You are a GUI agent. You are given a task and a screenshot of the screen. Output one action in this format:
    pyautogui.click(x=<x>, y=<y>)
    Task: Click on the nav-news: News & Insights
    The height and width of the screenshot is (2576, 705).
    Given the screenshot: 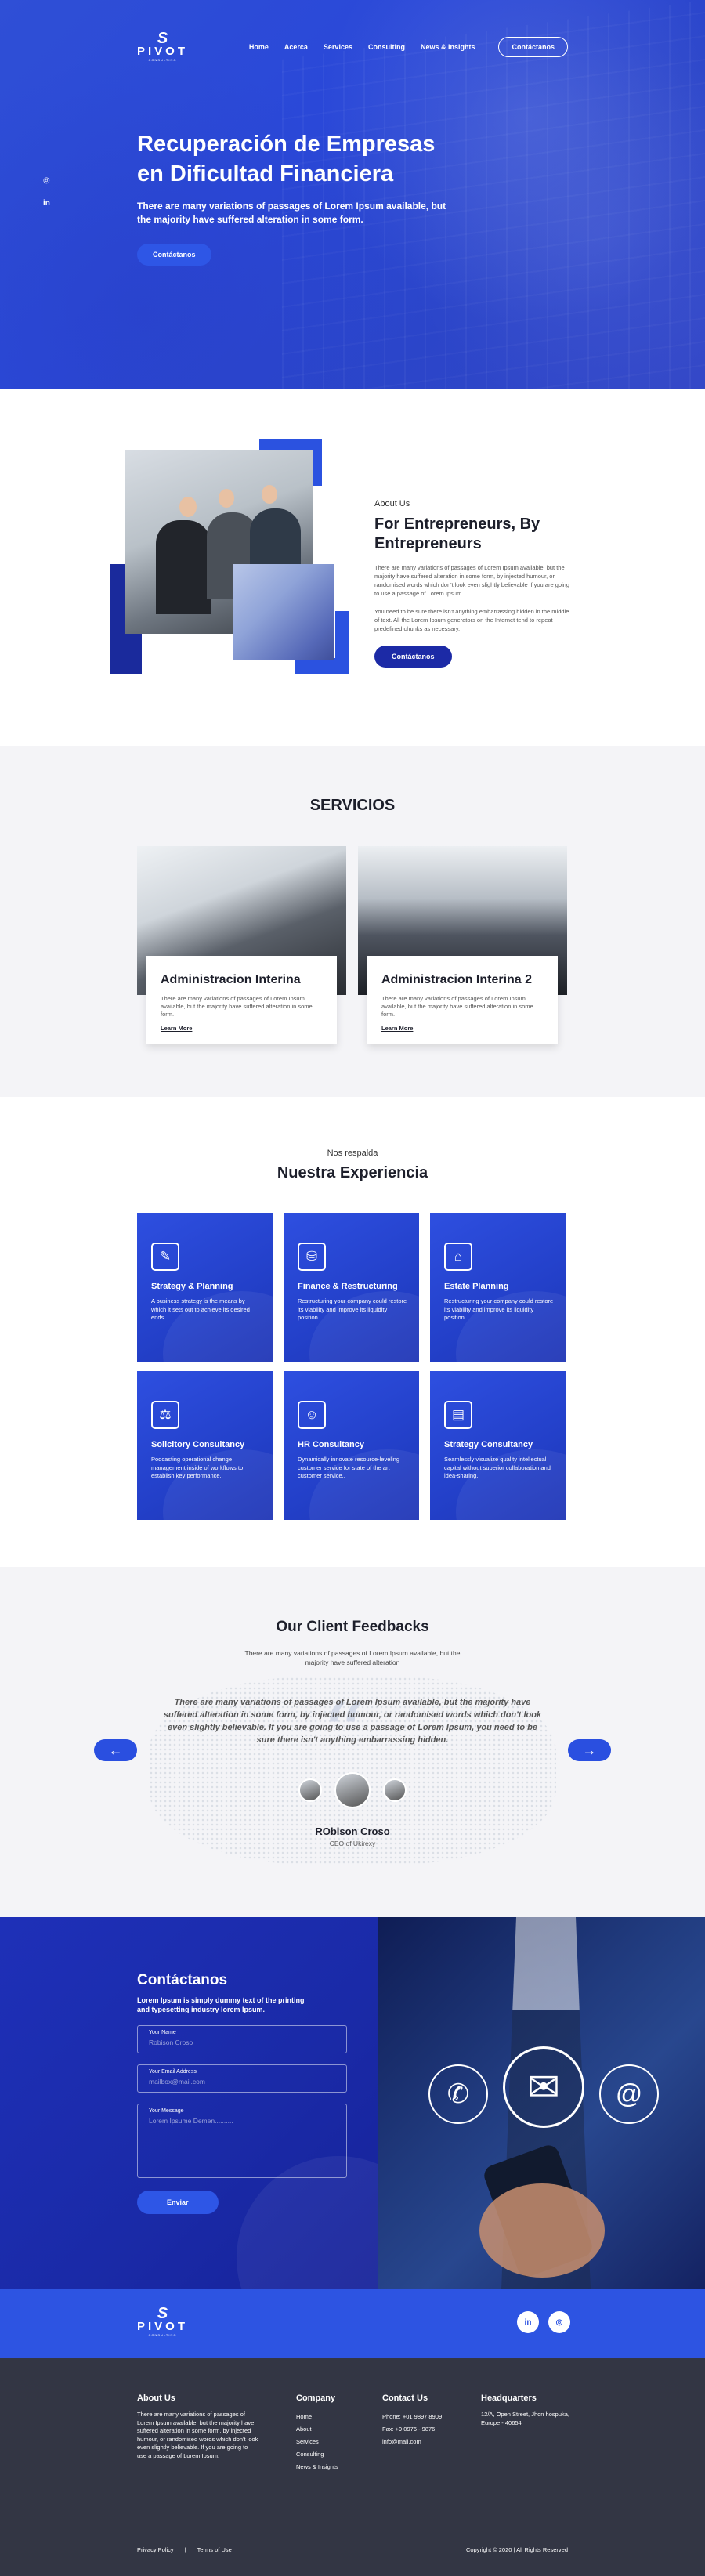 What is the action you would take?
    pyautogui.click(x=448, y=47)
    